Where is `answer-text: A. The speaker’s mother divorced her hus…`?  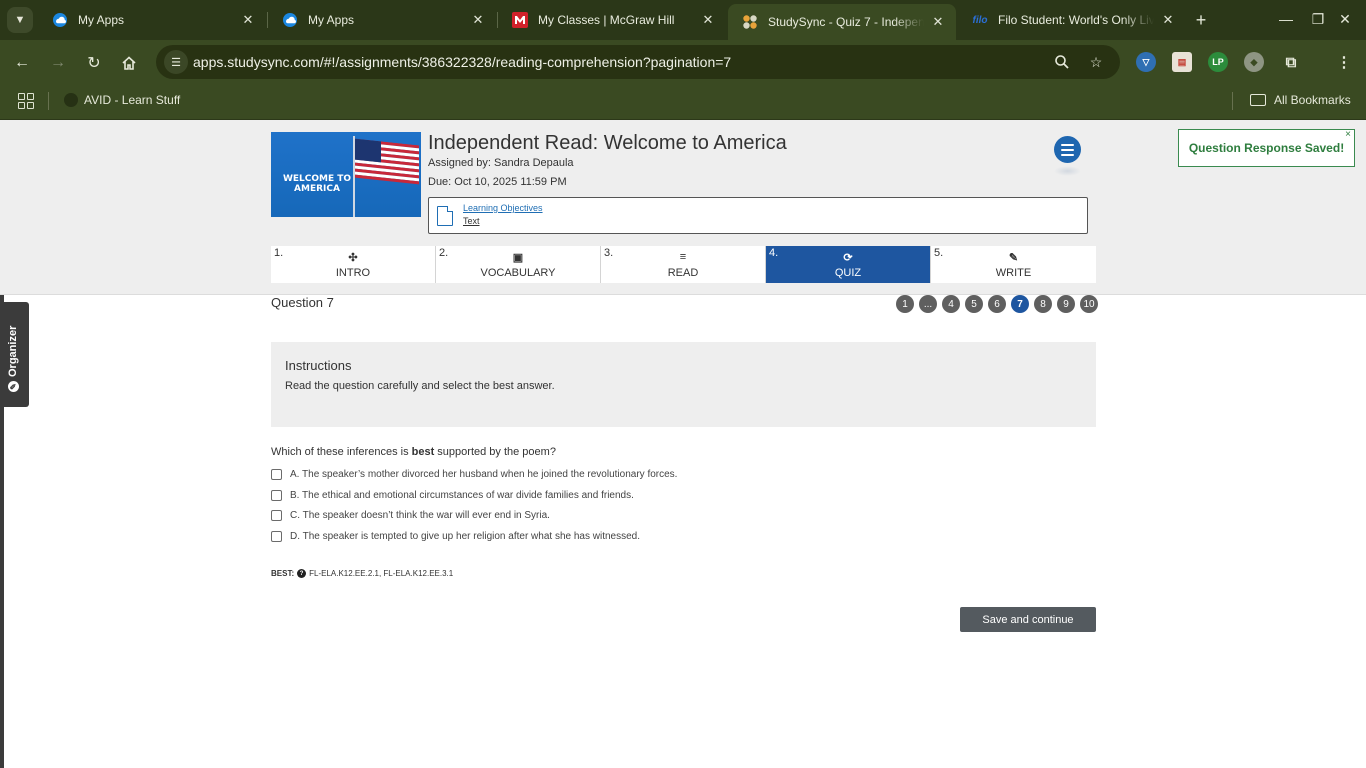 answer-text: A. The speaker’s mother divorced her hus… is located at coordinates (484, 474).